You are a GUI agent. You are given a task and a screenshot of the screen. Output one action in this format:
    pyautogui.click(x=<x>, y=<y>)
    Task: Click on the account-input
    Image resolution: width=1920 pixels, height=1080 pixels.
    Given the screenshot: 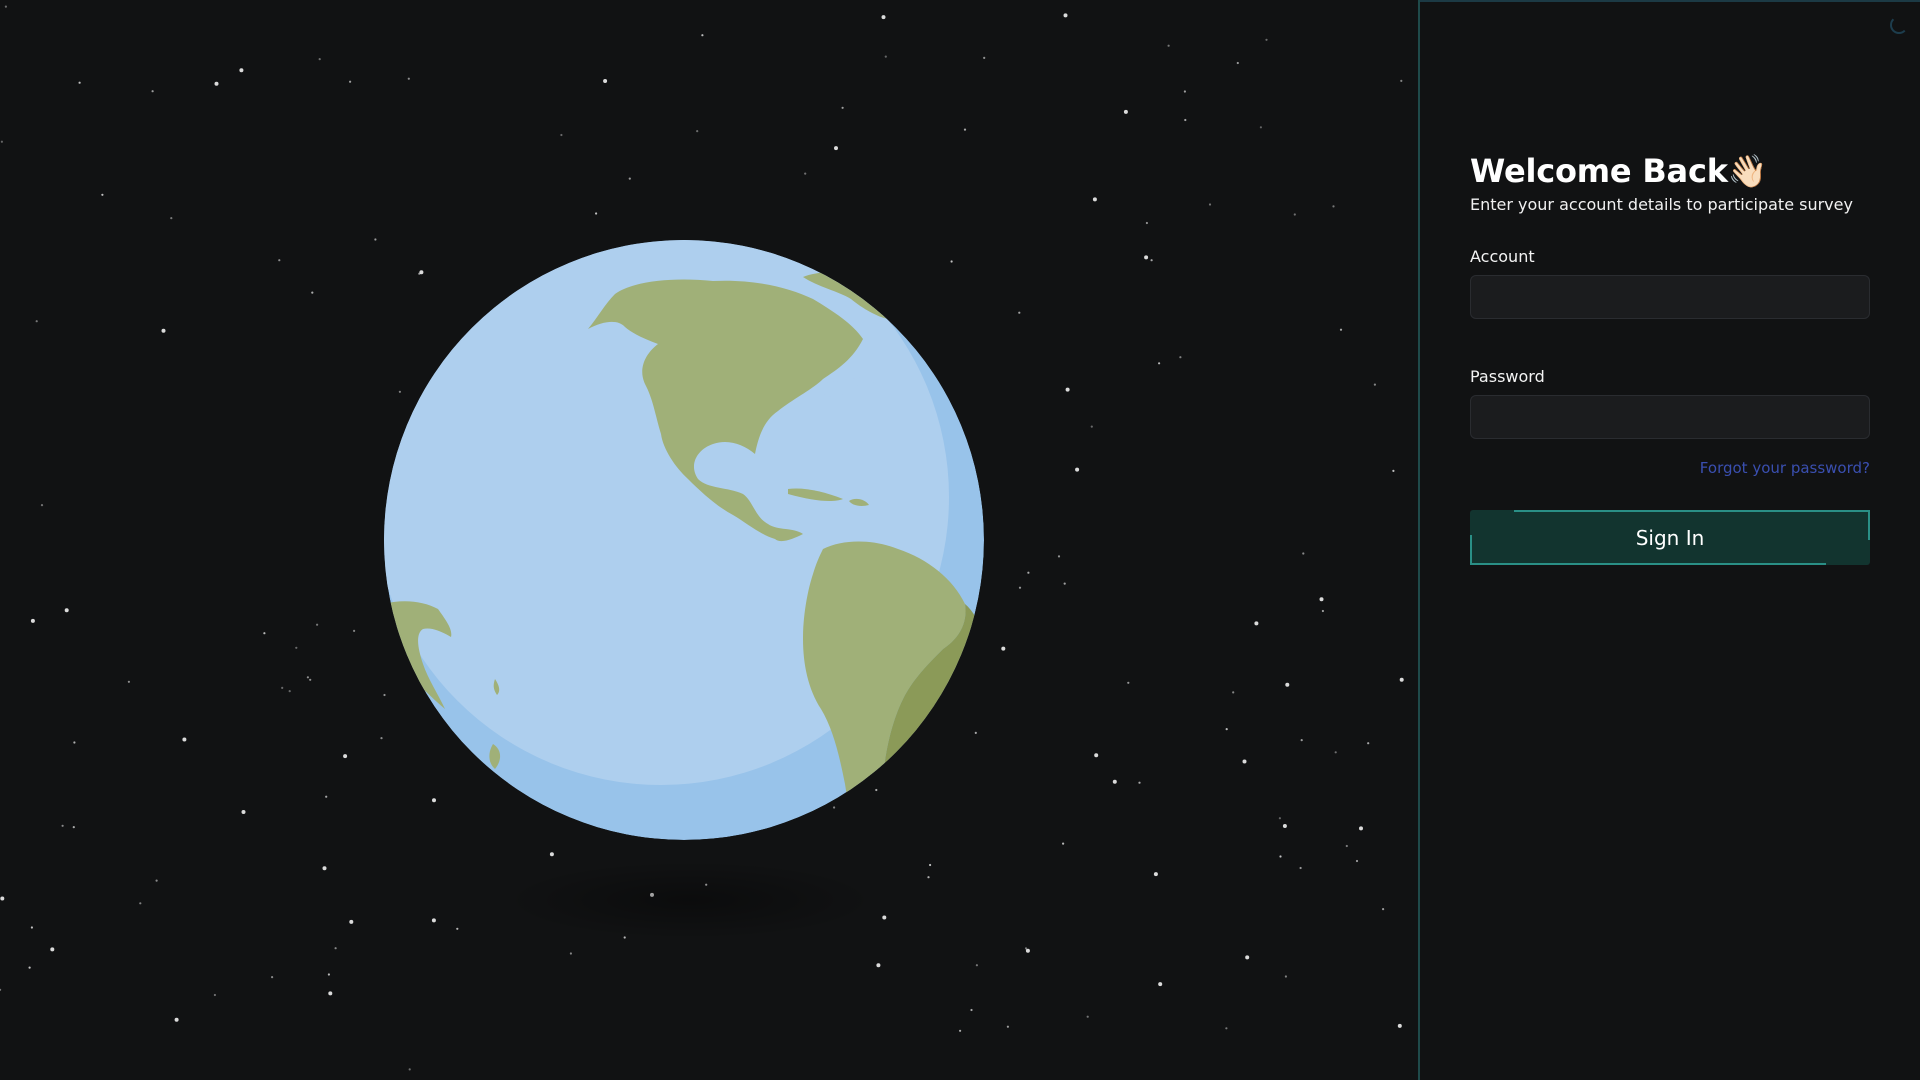 What is the action you would take?
    pyautogui.click(x=1670, y=297)
    